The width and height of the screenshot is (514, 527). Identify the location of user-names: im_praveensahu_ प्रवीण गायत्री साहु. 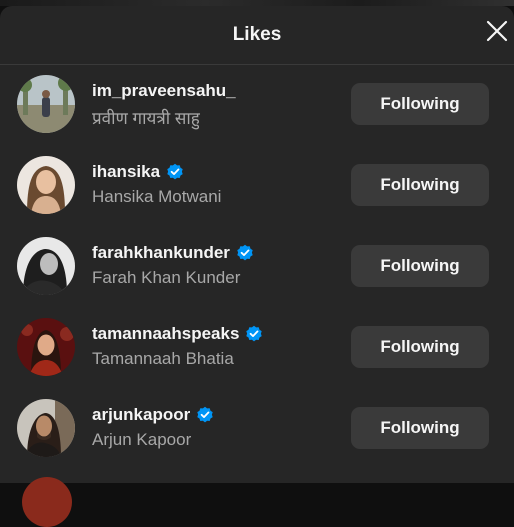
(164, 104).